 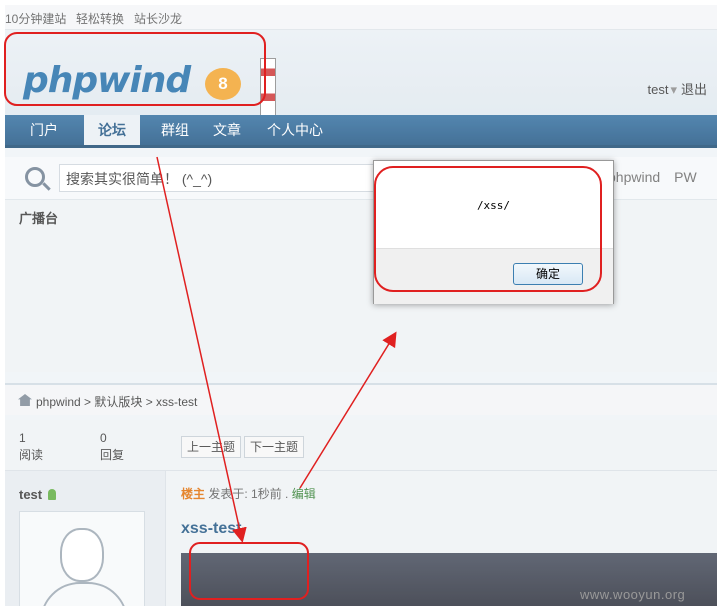 I want to click on watermark: www.wooyun.org, so click(x=633, y=594).